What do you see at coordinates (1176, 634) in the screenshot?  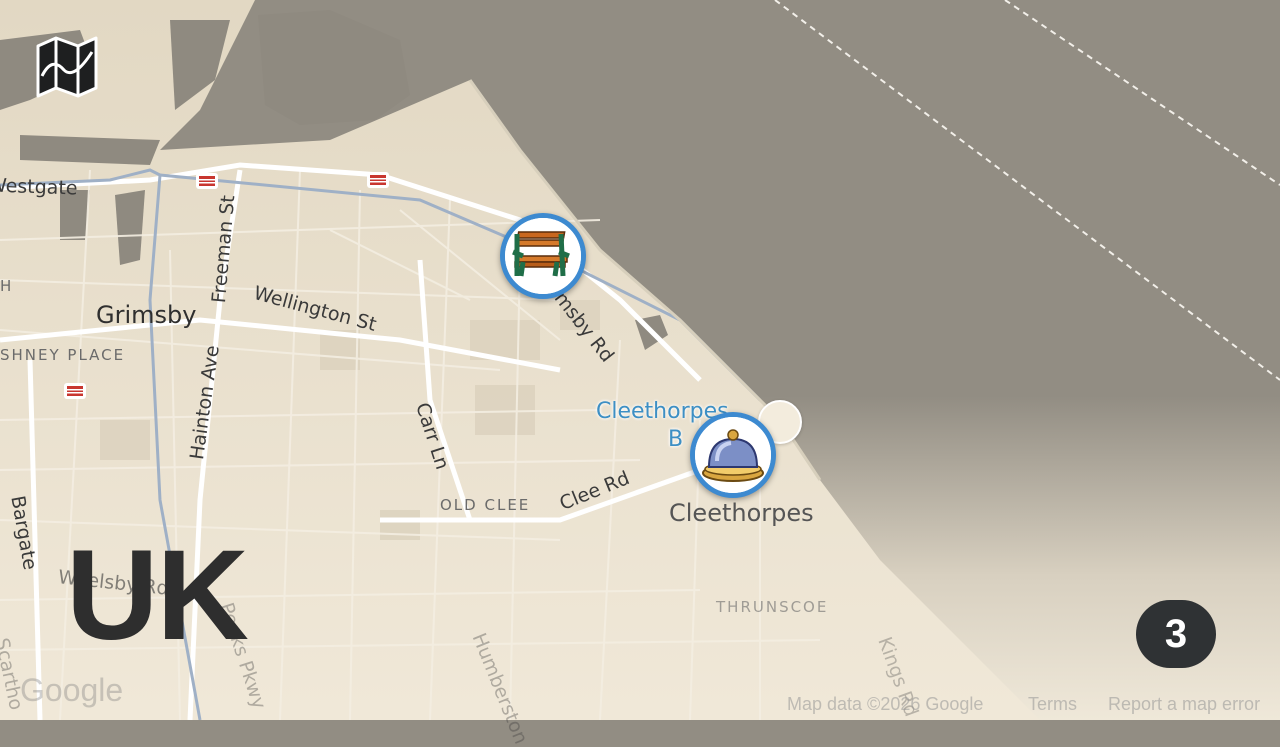 I see `round-counter-badge: 3` at bounding box center [1176, 634].